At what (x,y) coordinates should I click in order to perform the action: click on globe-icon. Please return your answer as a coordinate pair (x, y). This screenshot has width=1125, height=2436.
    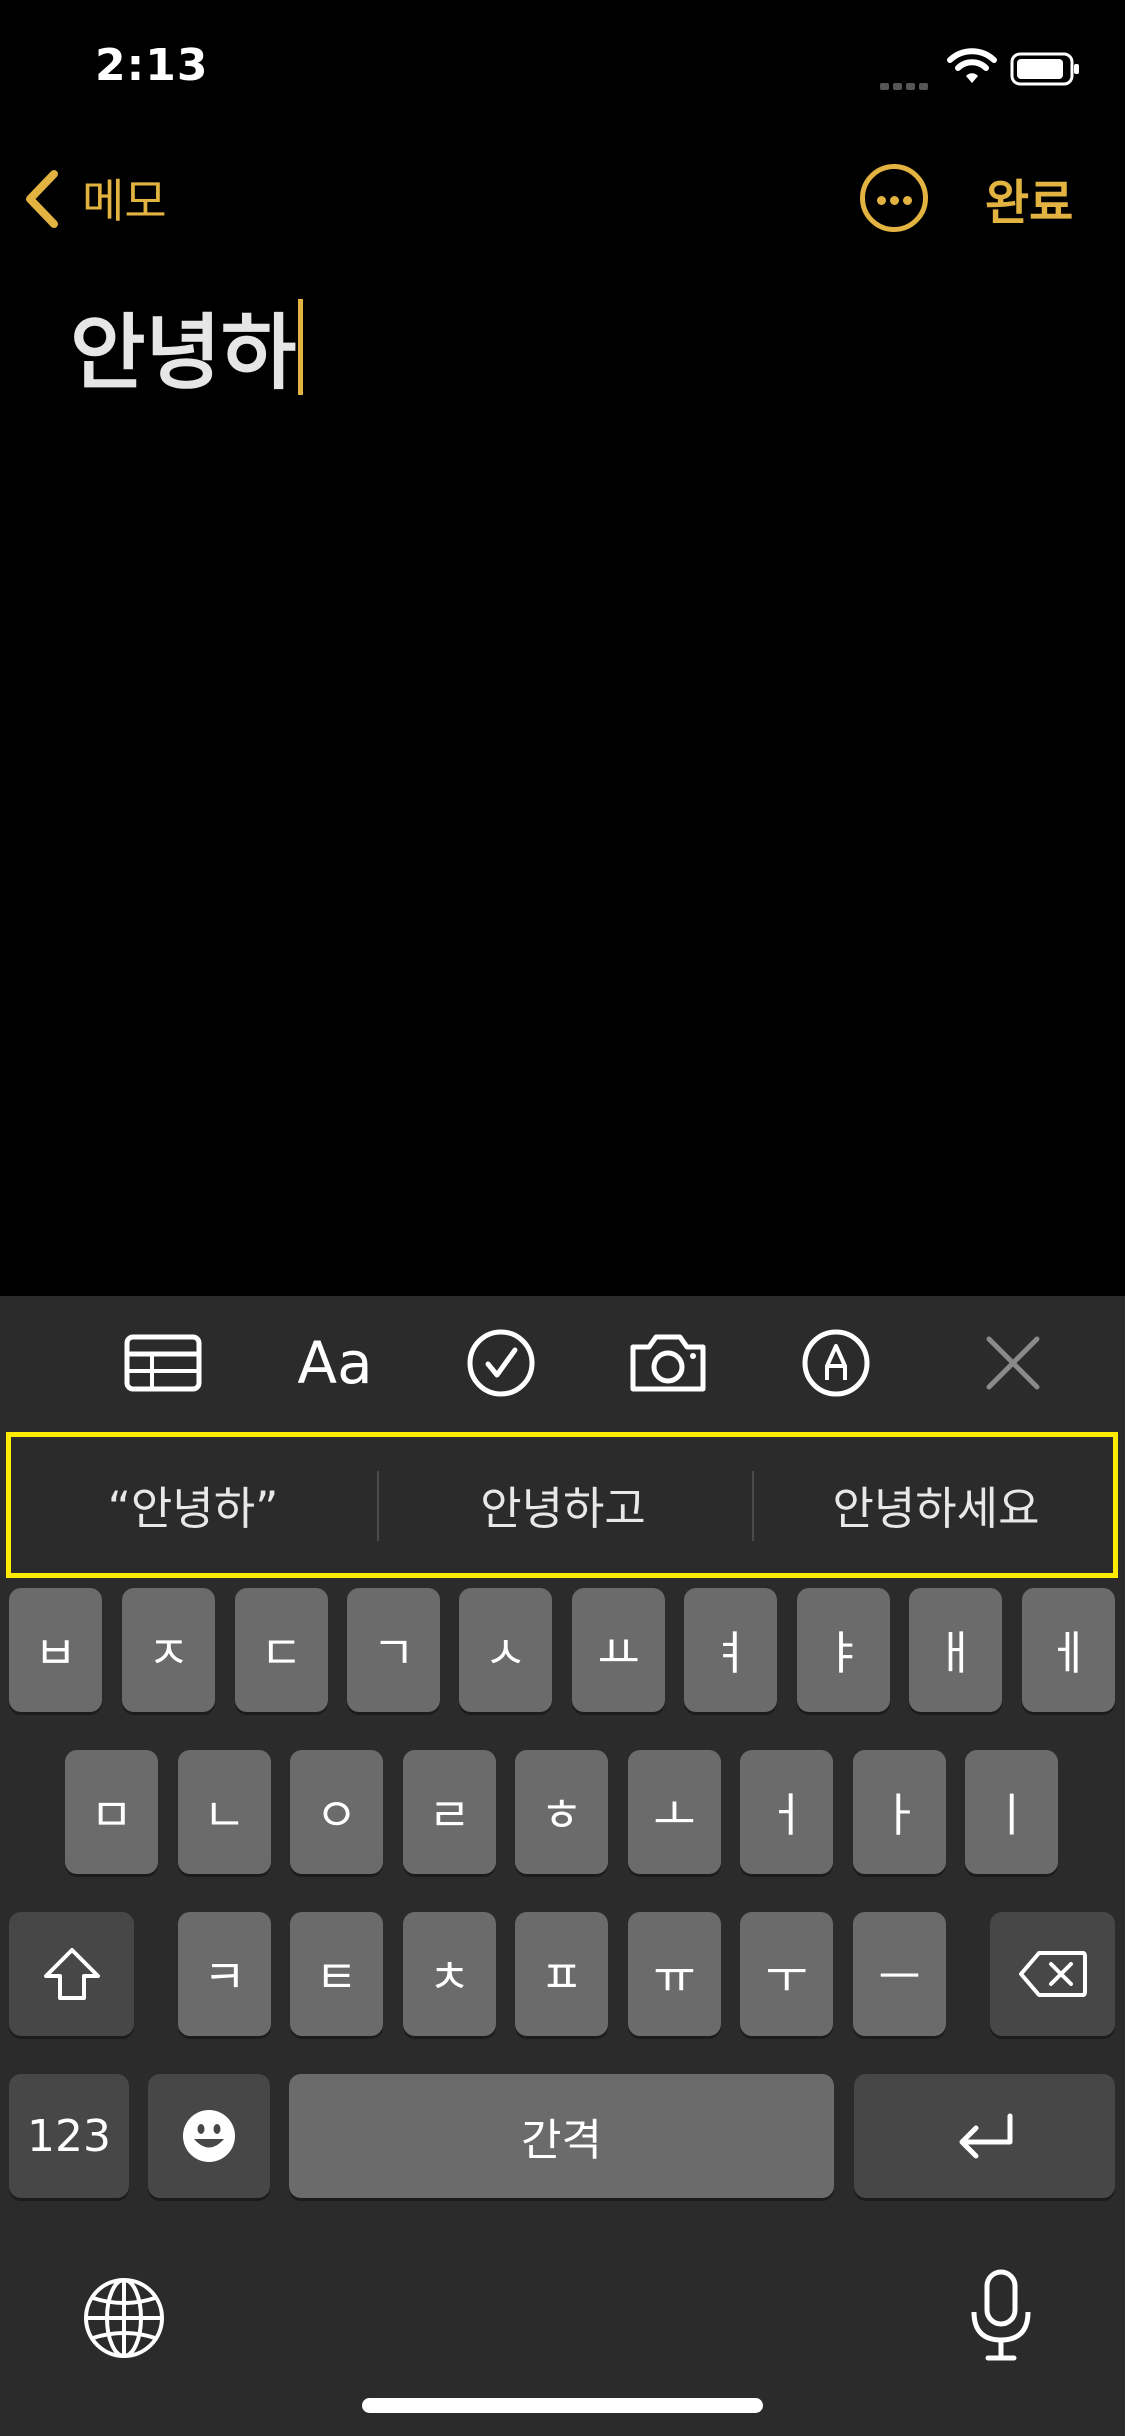
    Looking at the image, I should click on (124, 2318).